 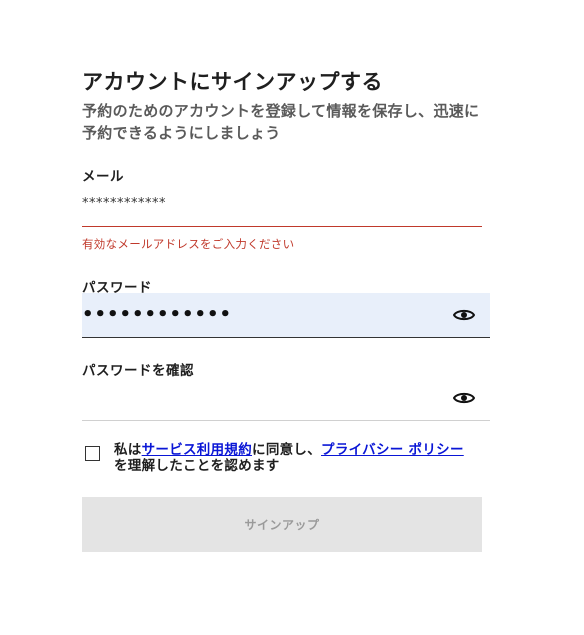 I want to click on password-field: ••••••••••••, so click(x=286, y=315).